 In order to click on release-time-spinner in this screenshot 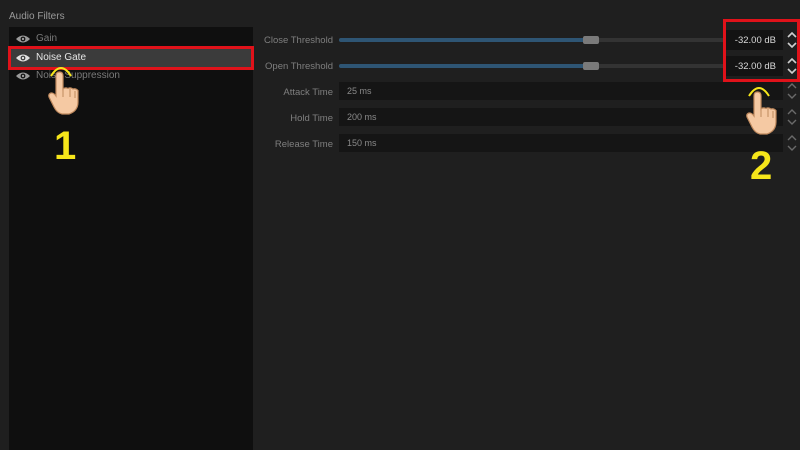, I will do `click(792, 143)`.